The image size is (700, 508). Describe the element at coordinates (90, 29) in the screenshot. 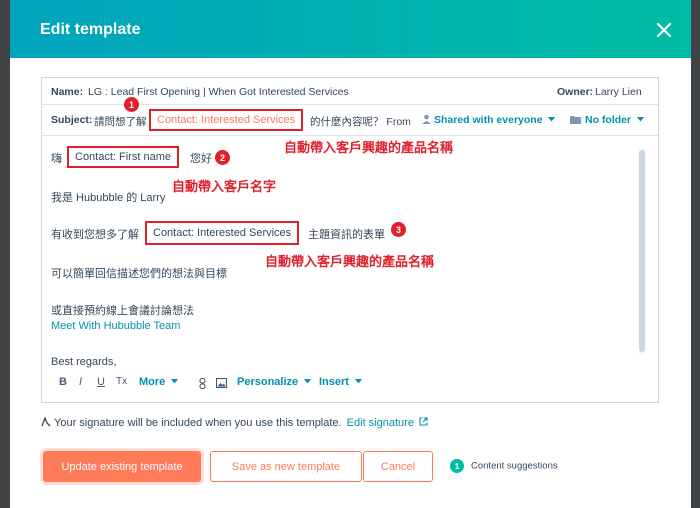

I see `modal-title: Edit template` at that location.